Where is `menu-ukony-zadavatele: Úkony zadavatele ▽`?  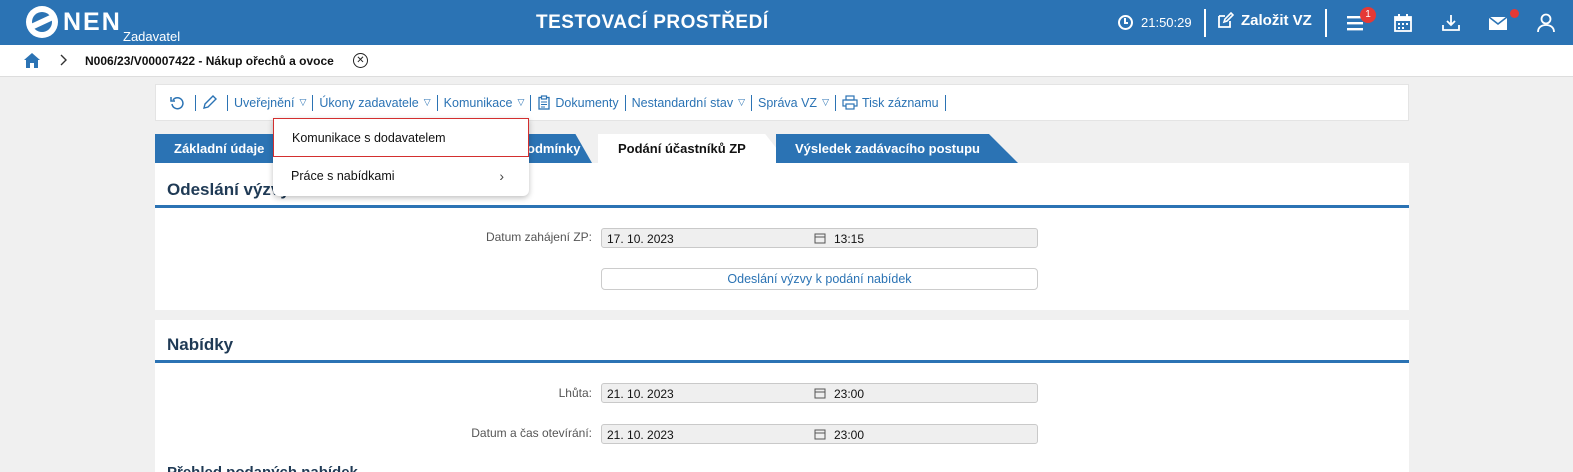
menu-ukony-zadavatele: Úkony zadavatele ▽ is located at coordinates (374, 103).